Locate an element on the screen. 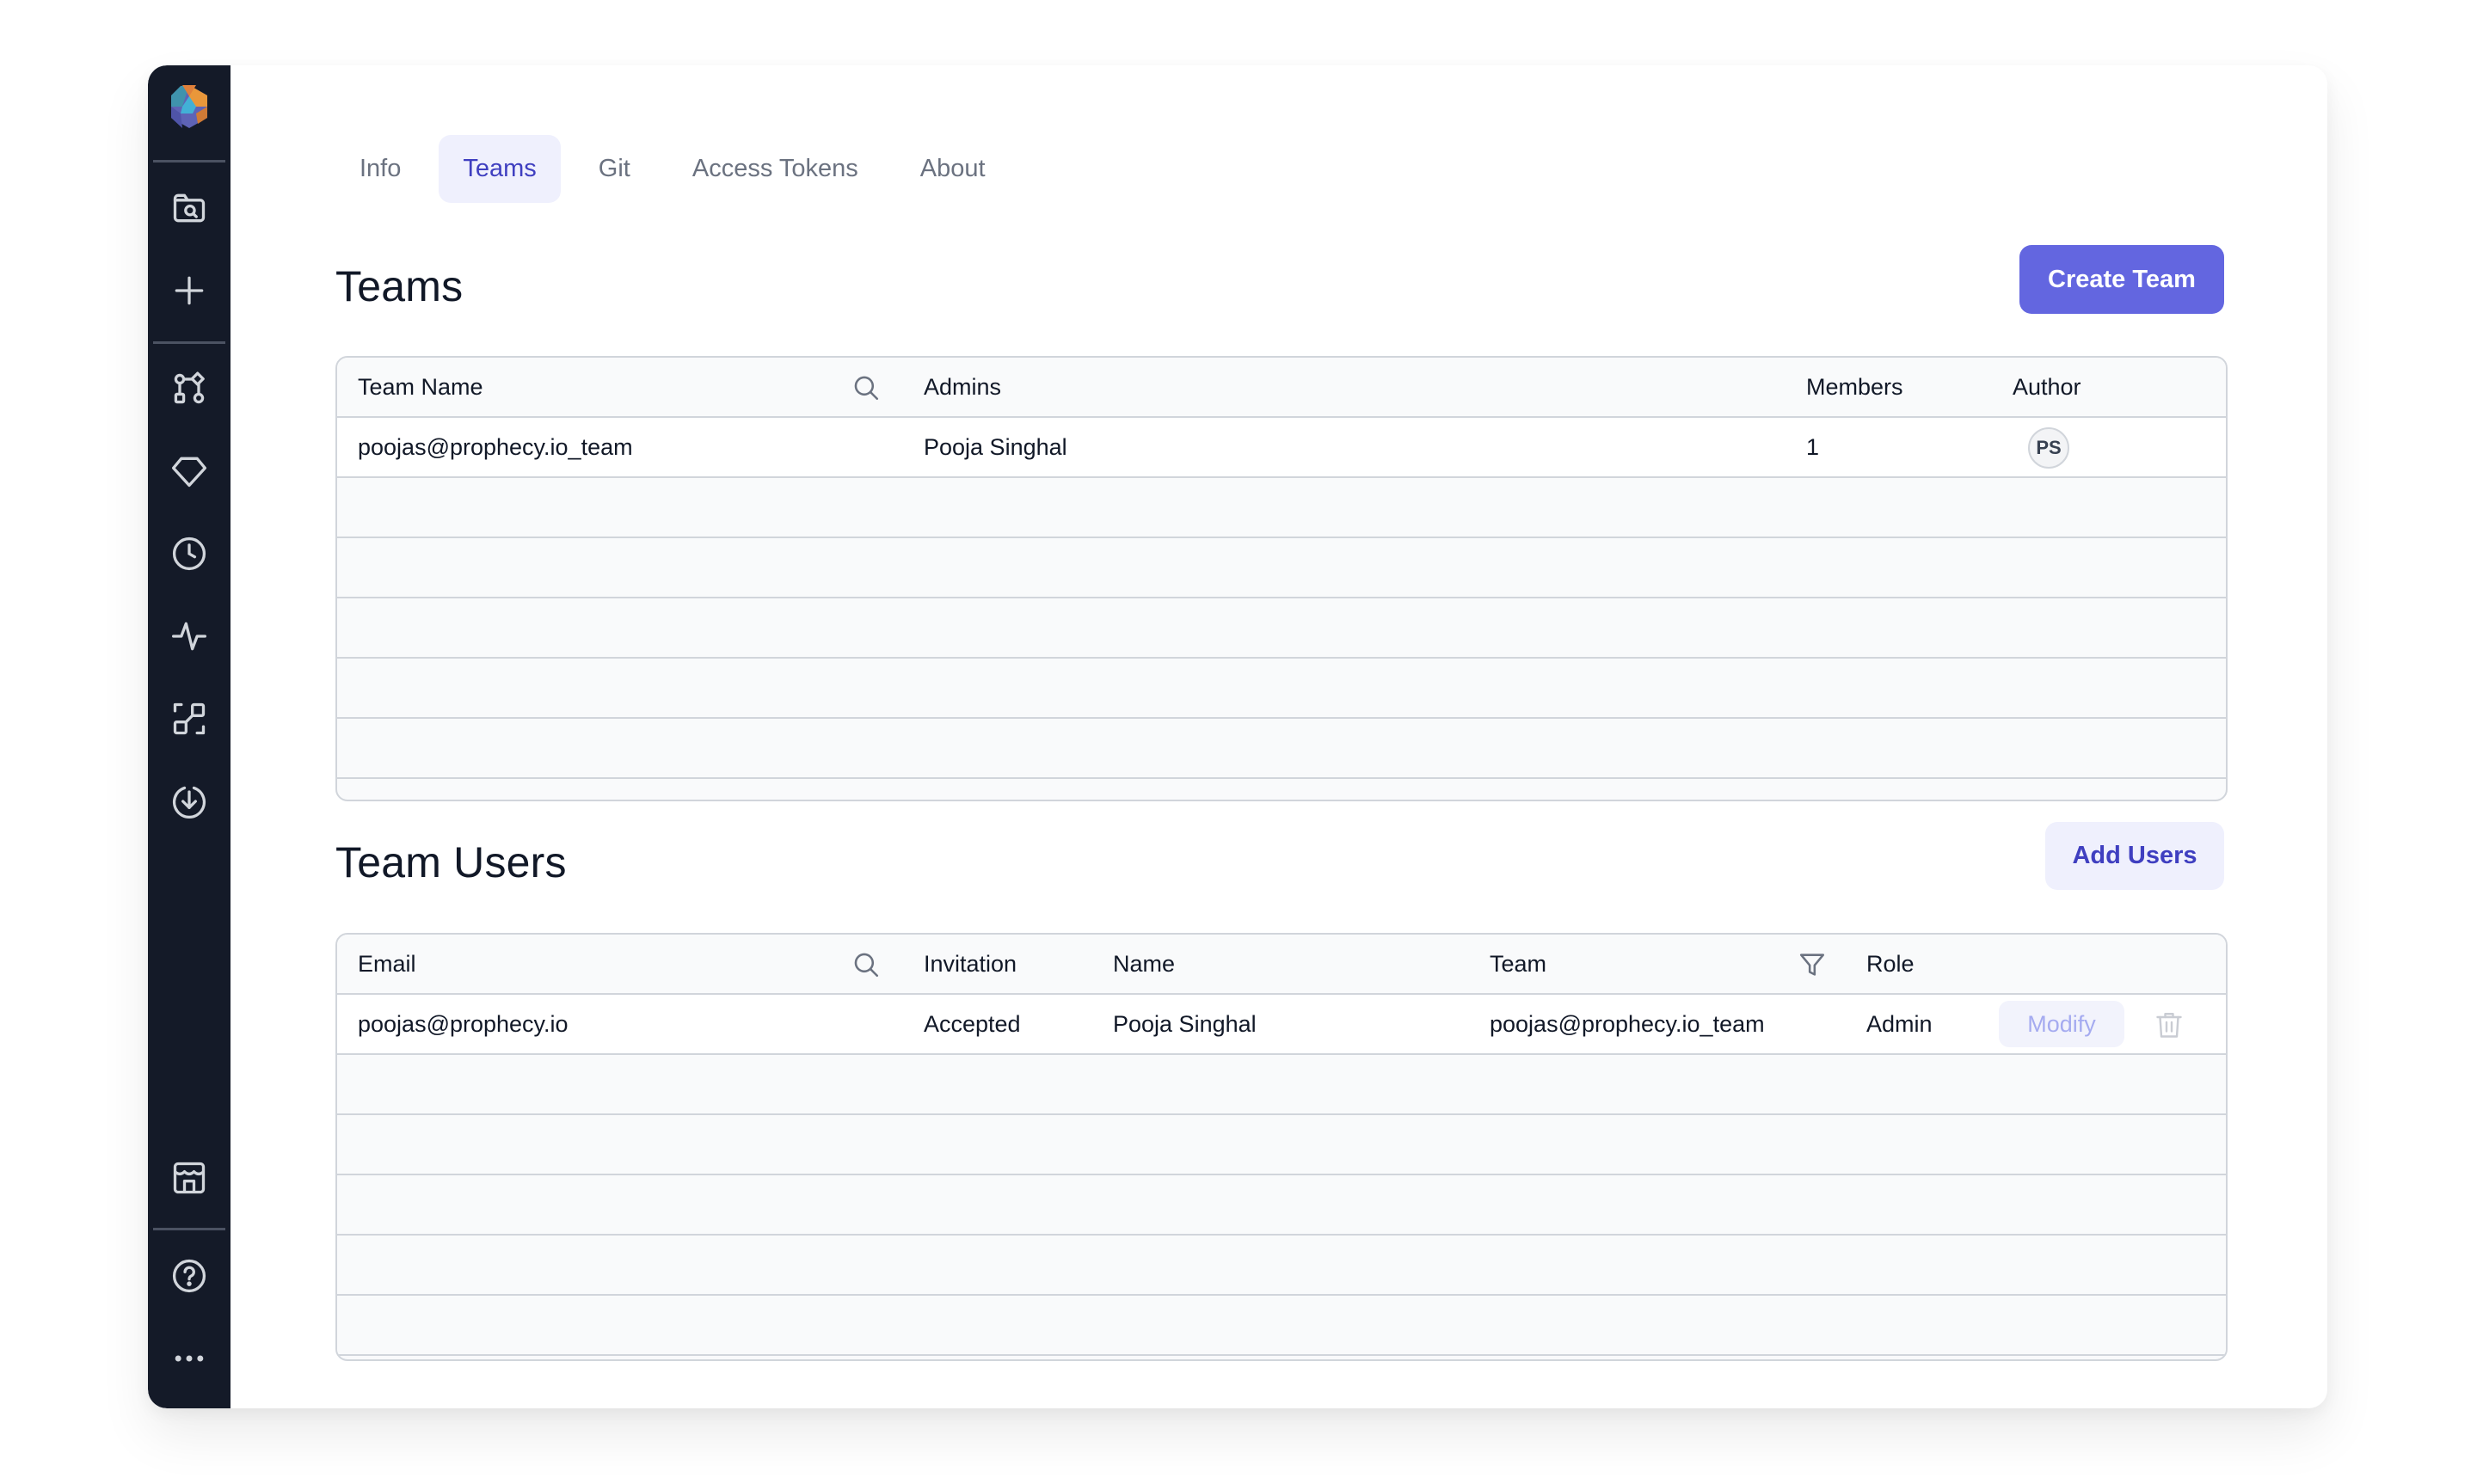 The image size is (2477, 1484). sidebar-item-create is located at coordinates (189, 290).